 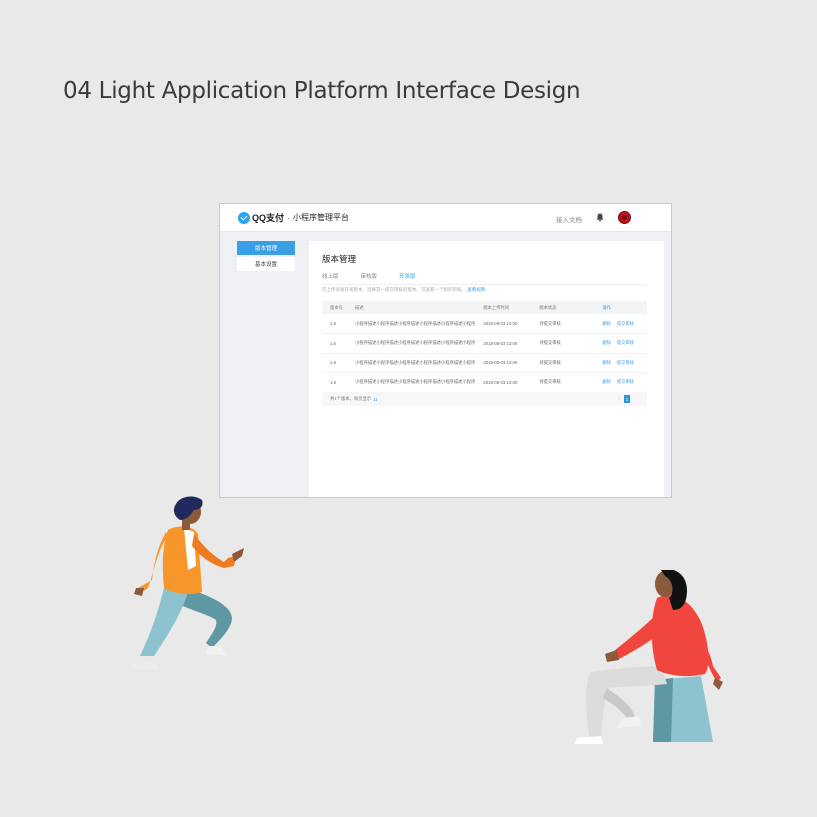 I want to click on walking-person-illustration, so click(x=188, y=583).